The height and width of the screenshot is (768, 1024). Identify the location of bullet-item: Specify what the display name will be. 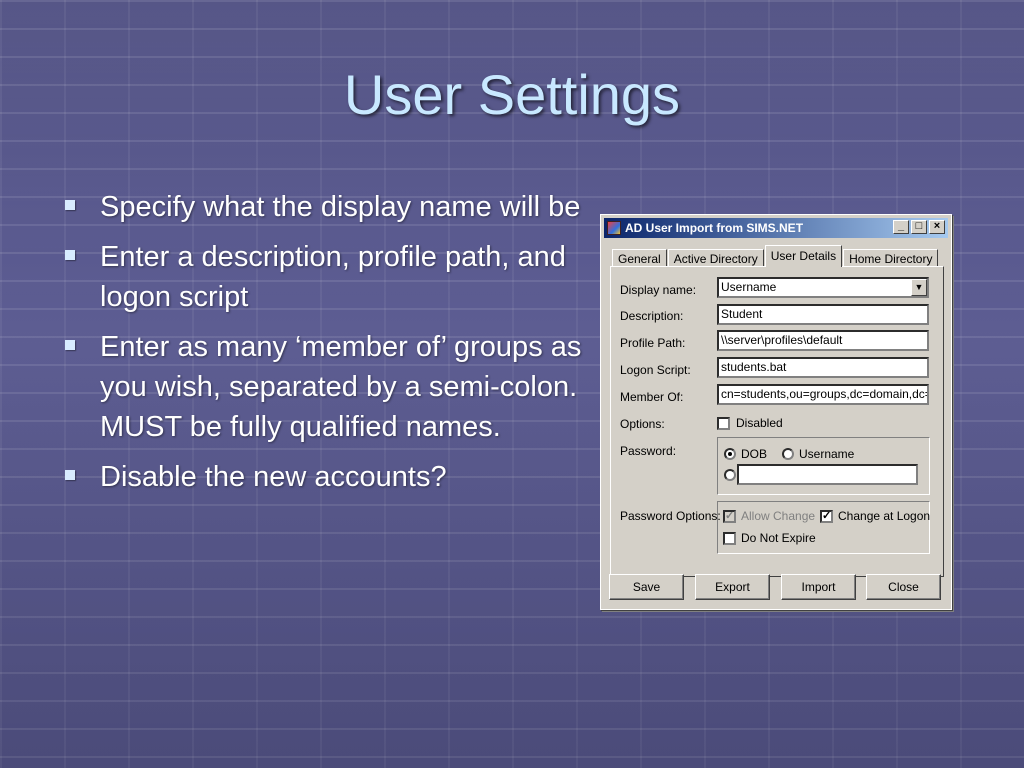
(322, 207).